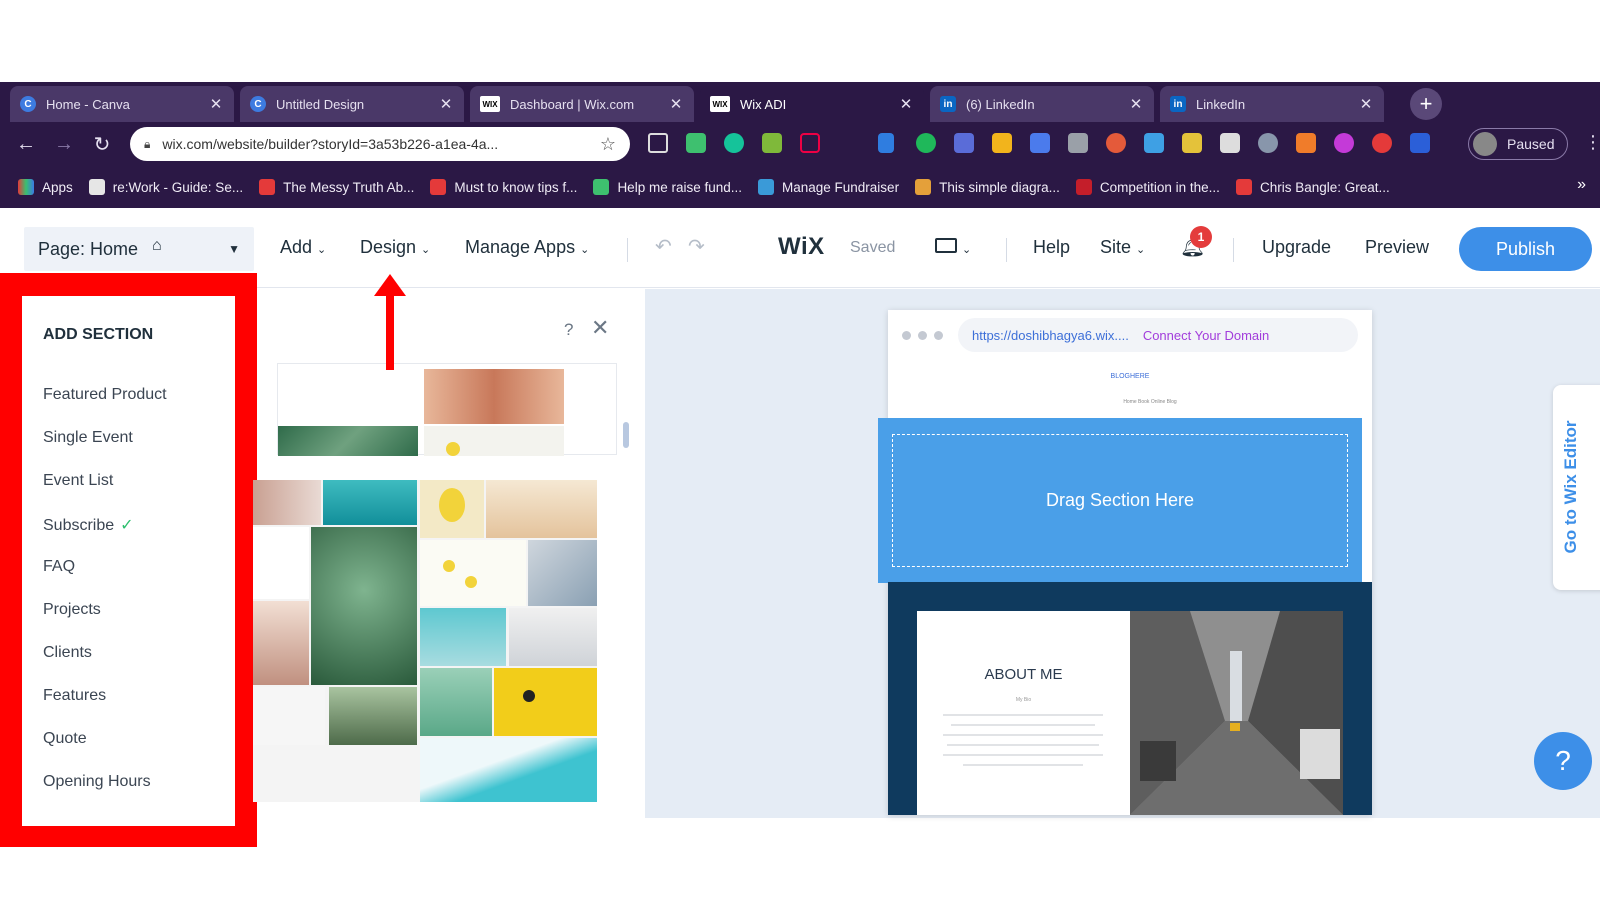 Image resolution: width=1600 pixels, height=900 pixels. I want to click on menu-upgrade: Upgrade, so click(1296, 247).